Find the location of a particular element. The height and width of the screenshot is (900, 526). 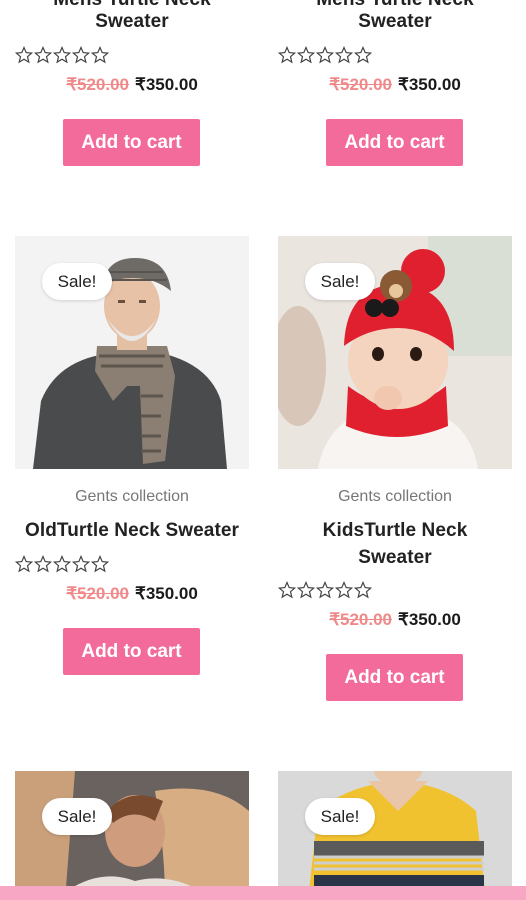

bottom-bar is located at coordinates (263, 893).